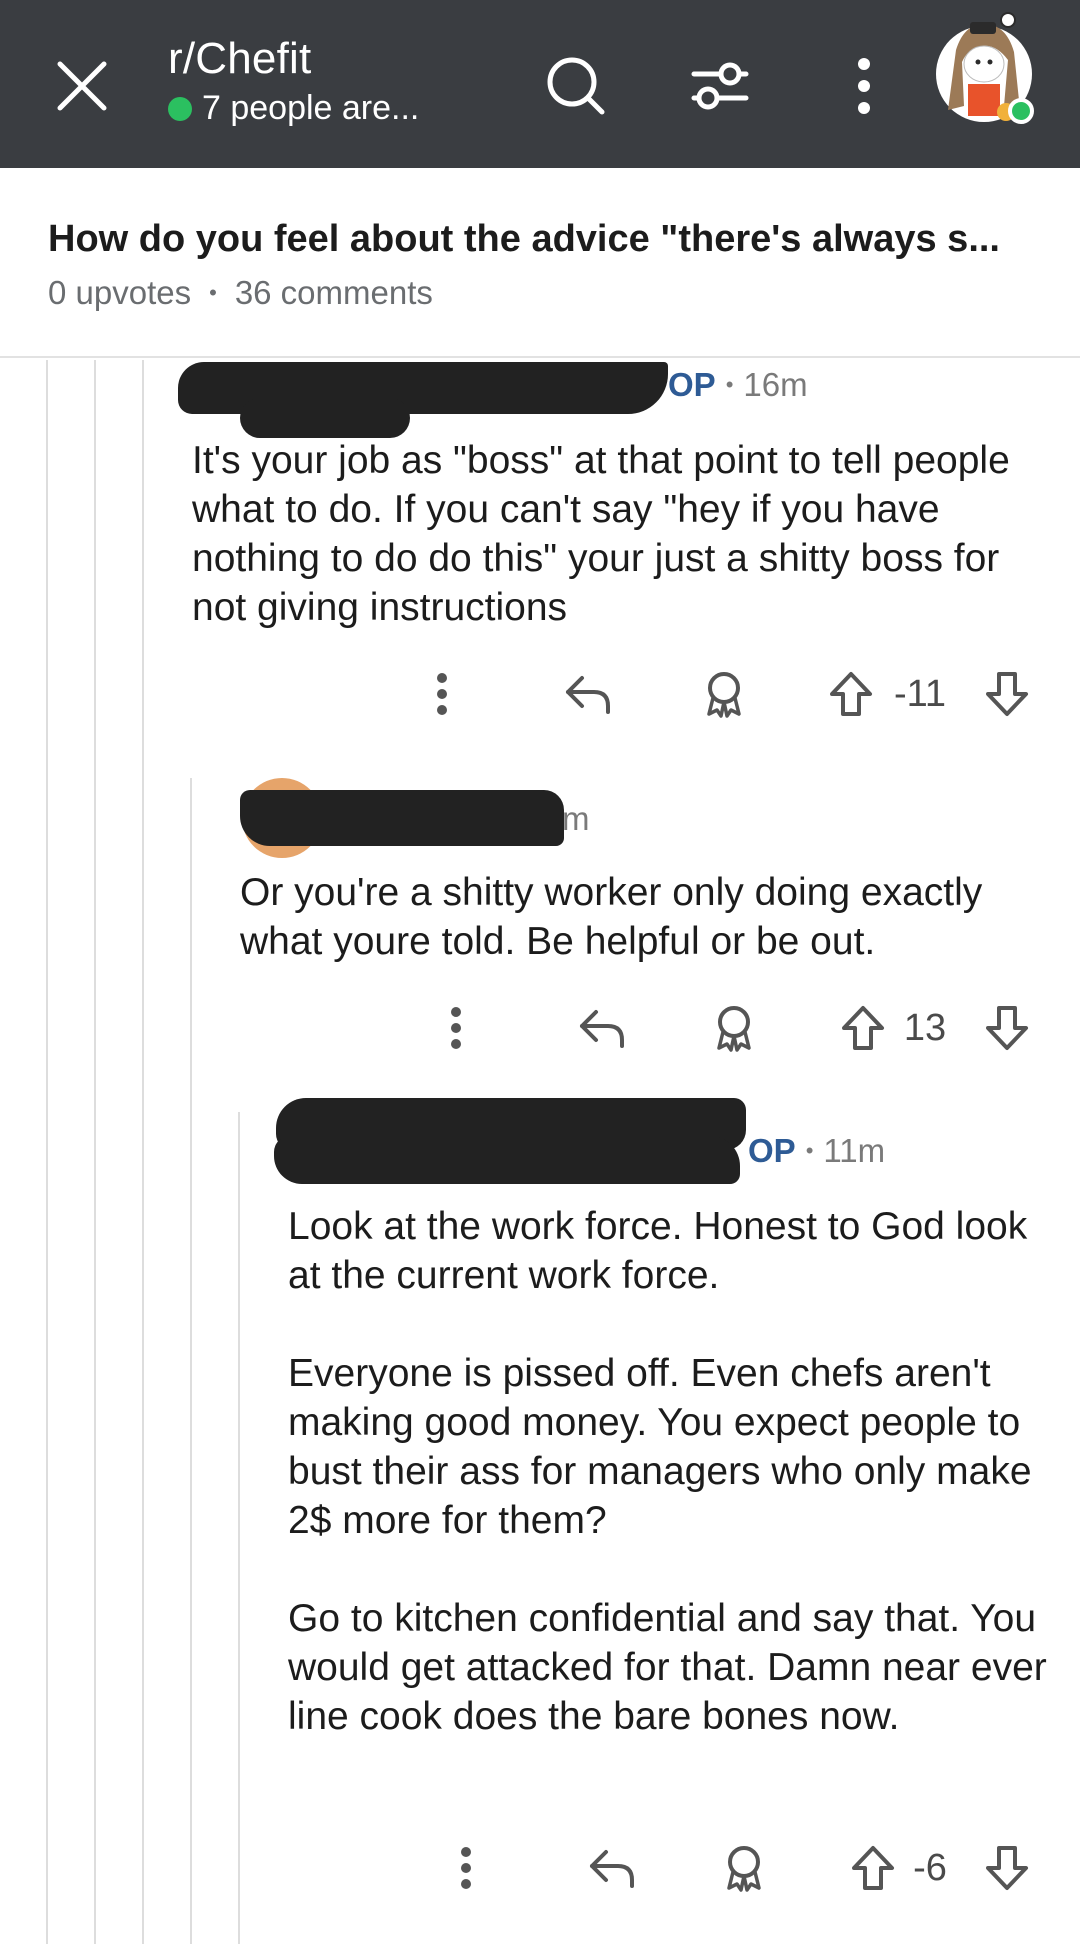 This screenshot has width=1080, height=1944. I want to click on user-avatar, so click(984, 69).